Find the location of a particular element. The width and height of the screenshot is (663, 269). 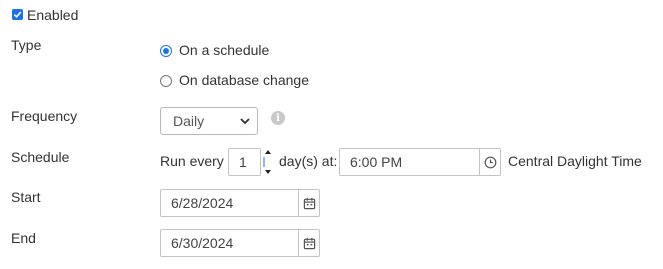

run-every-label: Run every is located at coordinates (192, 161).